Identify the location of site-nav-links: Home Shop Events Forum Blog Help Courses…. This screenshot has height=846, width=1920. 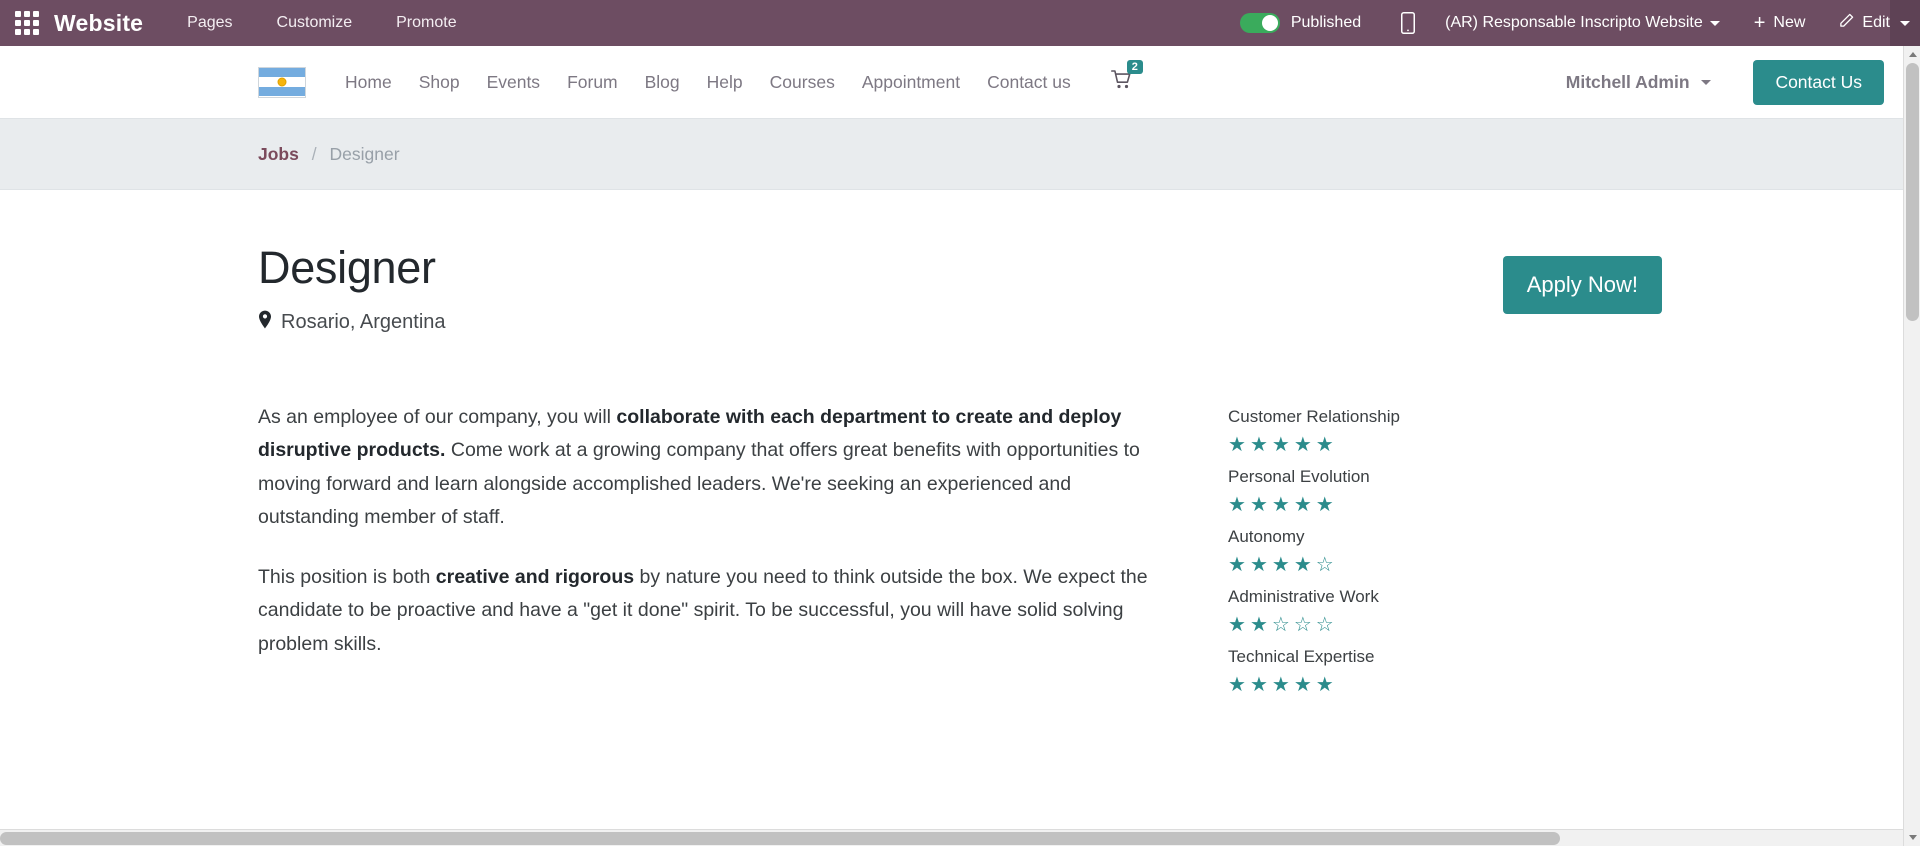
(708, 82).